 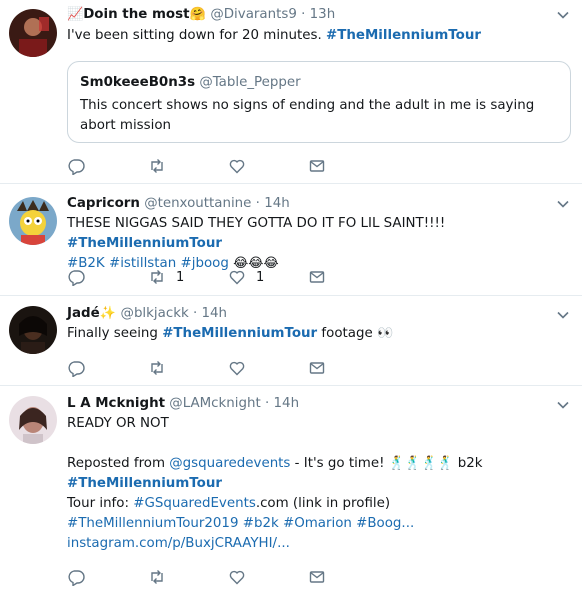 I want to click on sparkles-emoji: ✨, so click(x=107, y=313).